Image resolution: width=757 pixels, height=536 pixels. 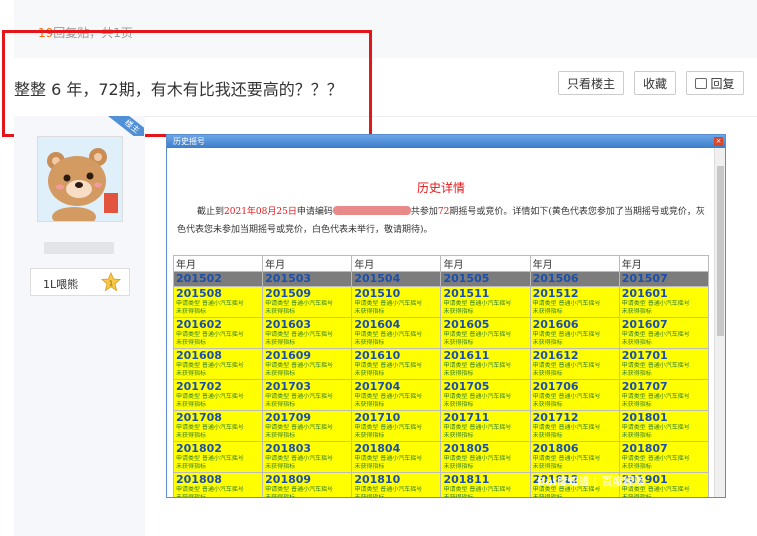 I want to click on period-code: 201805, so click(x=466, y=448).